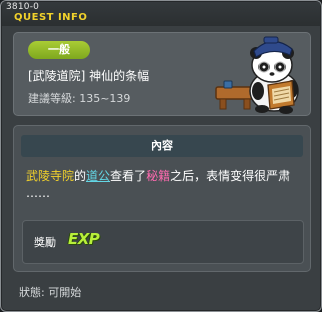  I want to click on reward-box: 獎勵 EXP, so click(163, 242).